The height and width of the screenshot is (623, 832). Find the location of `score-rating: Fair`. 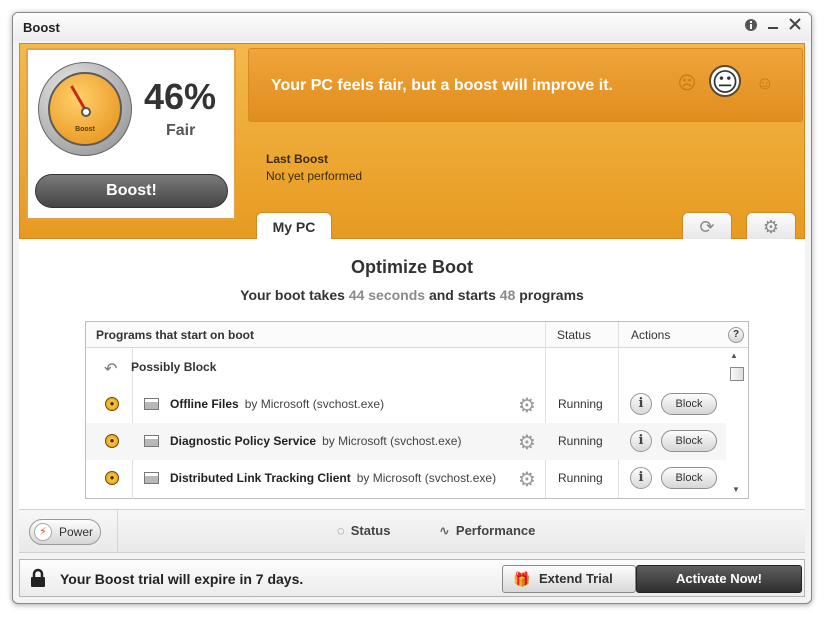

score-rating: Fair is located at coordinates (181, 130).